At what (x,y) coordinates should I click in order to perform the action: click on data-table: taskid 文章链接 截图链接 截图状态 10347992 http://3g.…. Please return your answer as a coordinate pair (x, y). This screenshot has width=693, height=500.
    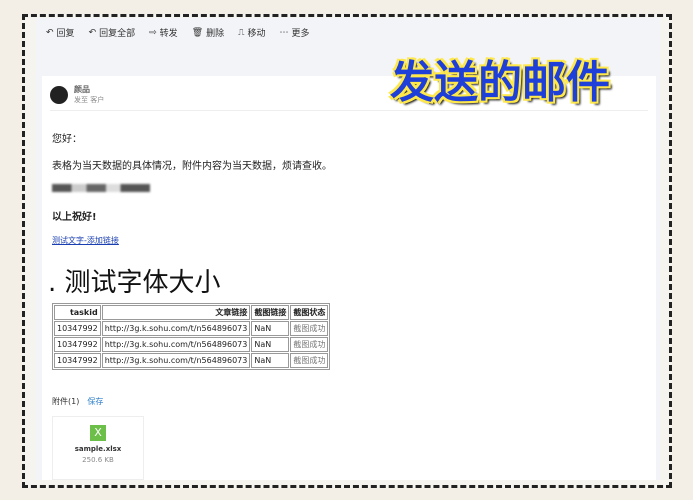
    Looking at the image, I should click on (191, 336).